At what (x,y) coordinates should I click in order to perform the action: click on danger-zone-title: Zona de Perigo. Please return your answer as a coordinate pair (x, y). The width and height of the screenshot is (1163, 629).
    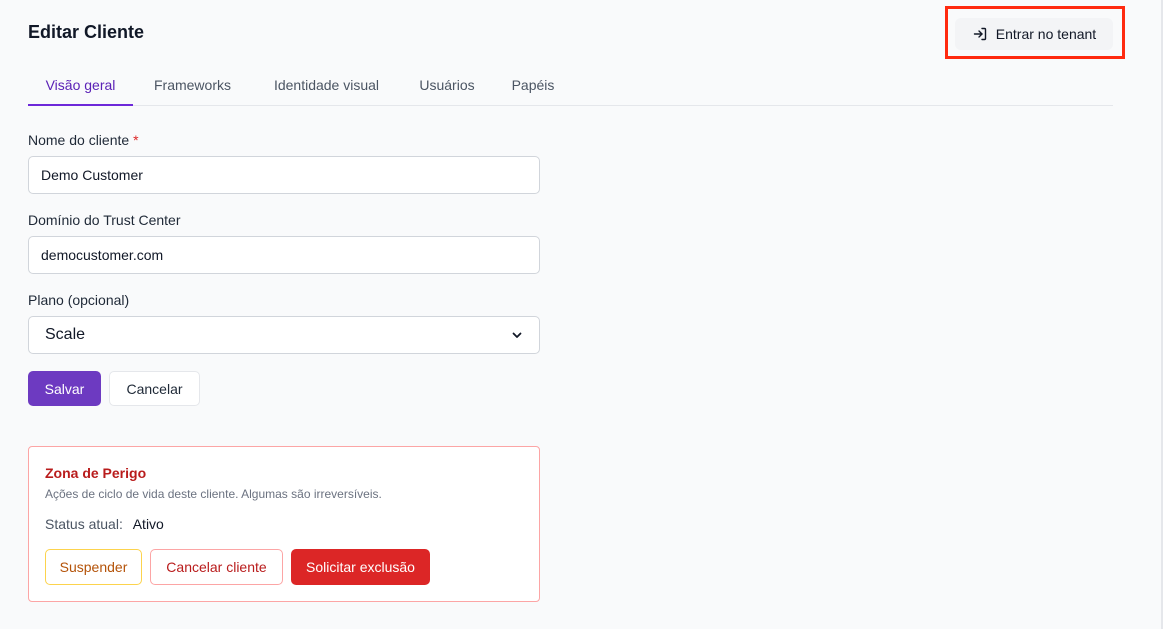
    Looking at the image, I should click on (96, 473).